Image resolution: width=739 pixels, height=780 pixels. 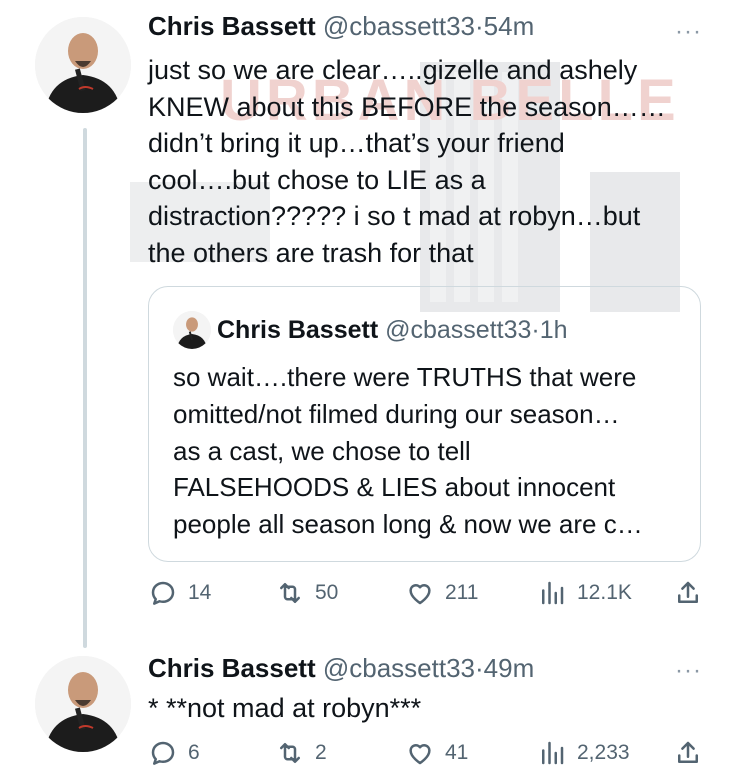 I want to click on tweet-header: Chris Bassett @cbassett33·49m, so click(x=341, y=668).